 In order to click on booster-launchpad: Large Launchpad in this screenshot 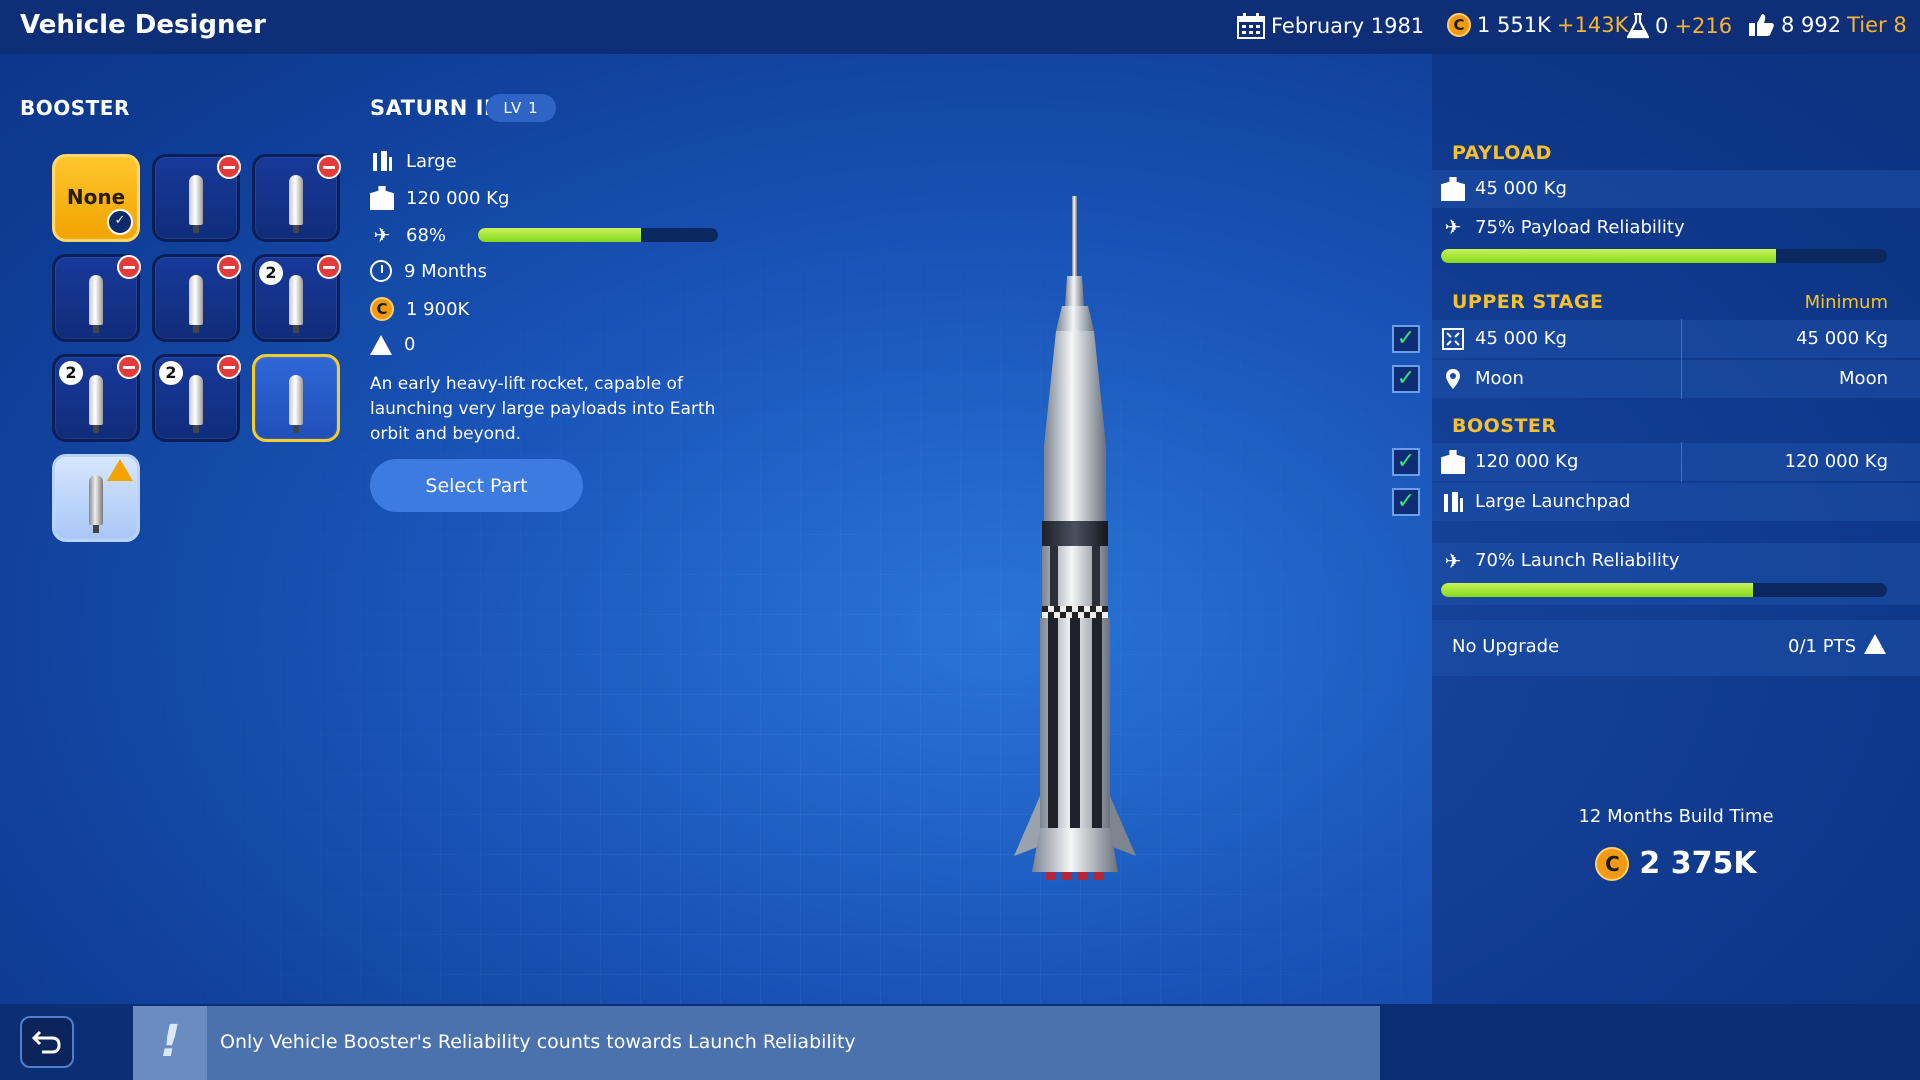, I will do `click(1553, 501)`.